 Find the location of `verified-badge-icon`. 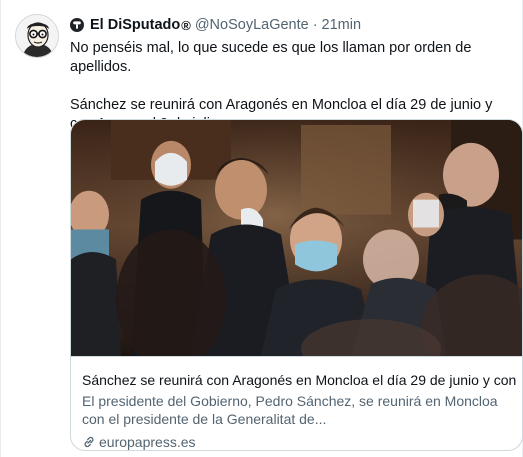

verified-badge-icon is located at coordinates (77, 25).